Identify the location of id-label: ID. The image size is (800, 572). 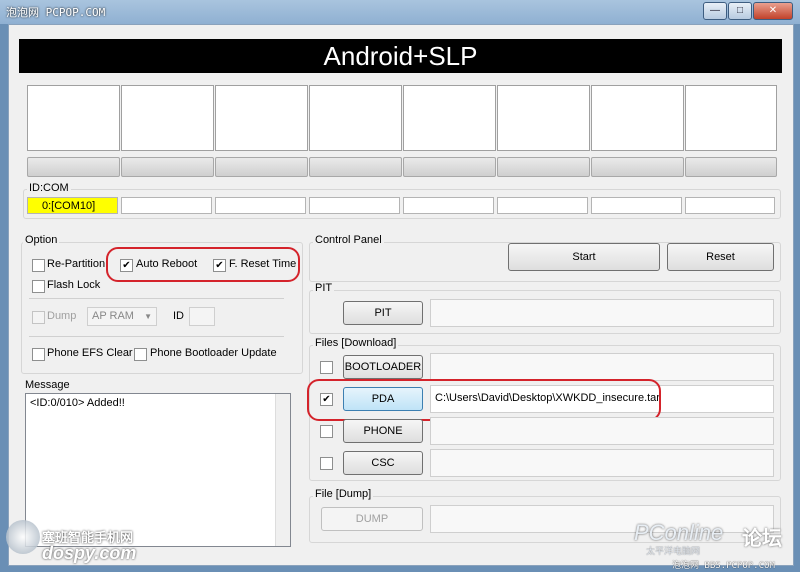
(178, 316).